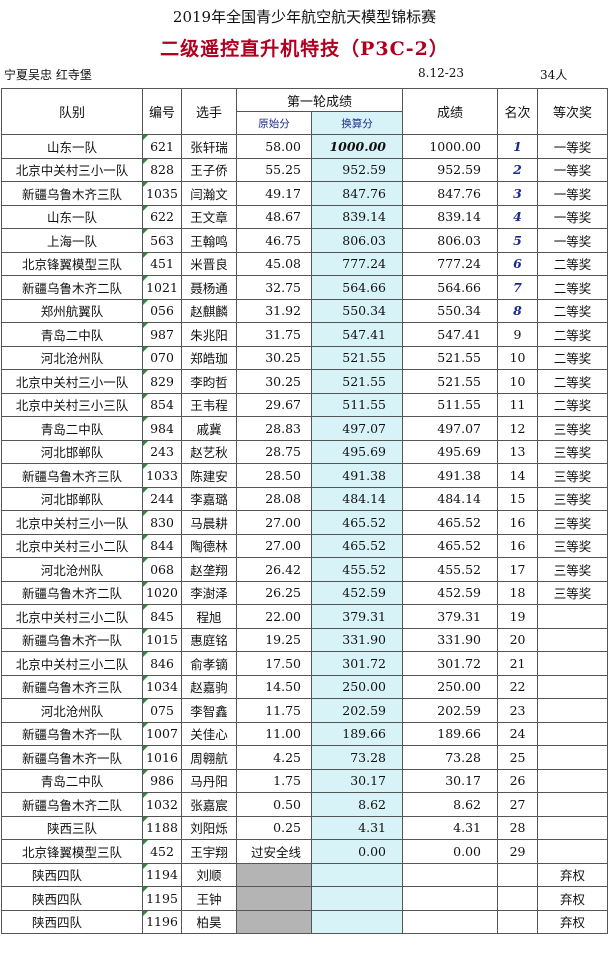 The image size is (609, 953). Describe the element at coordinates (72, 263) in the screenshot. I see `team-cell: 北京锋翼模型三队` at that location.